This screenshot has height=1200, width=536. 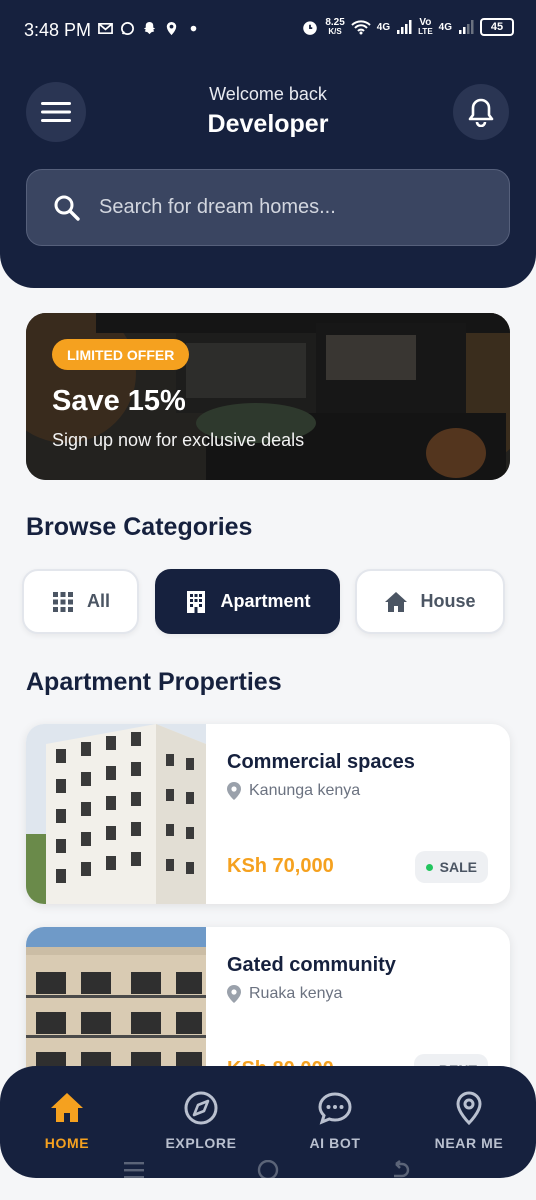 I want to click on bottom-spacer, so click(x=268, y=1189).